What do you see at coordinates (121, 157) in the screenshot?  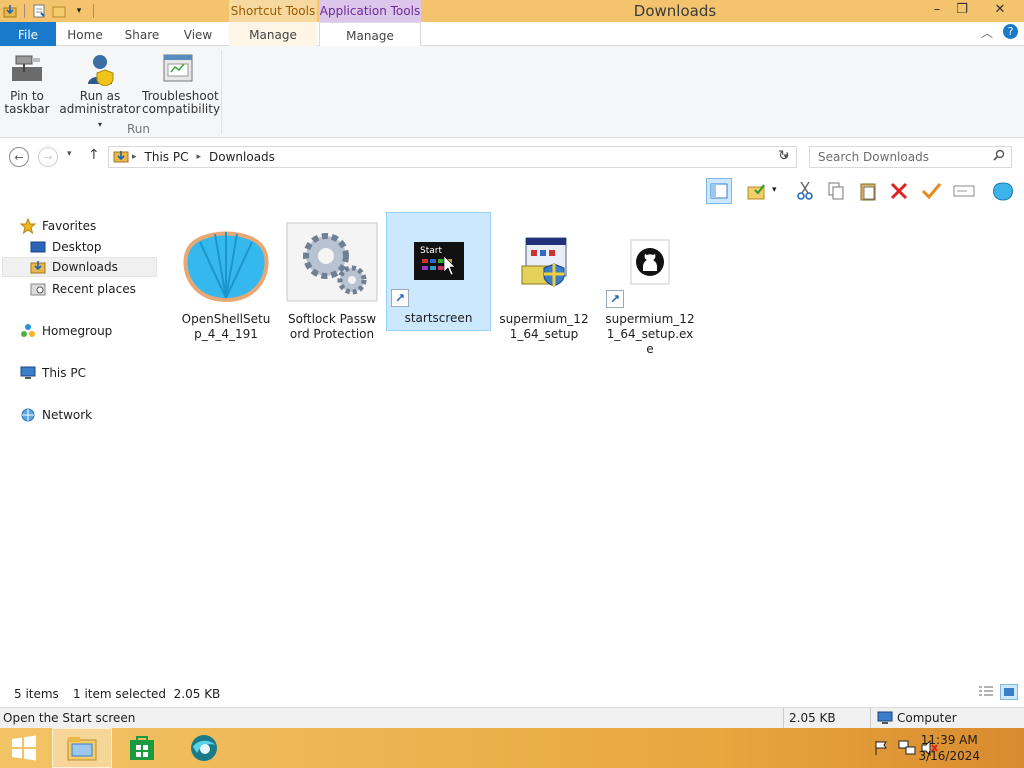 I see `downloads-folder-icon` at bounding box center [121, 157].